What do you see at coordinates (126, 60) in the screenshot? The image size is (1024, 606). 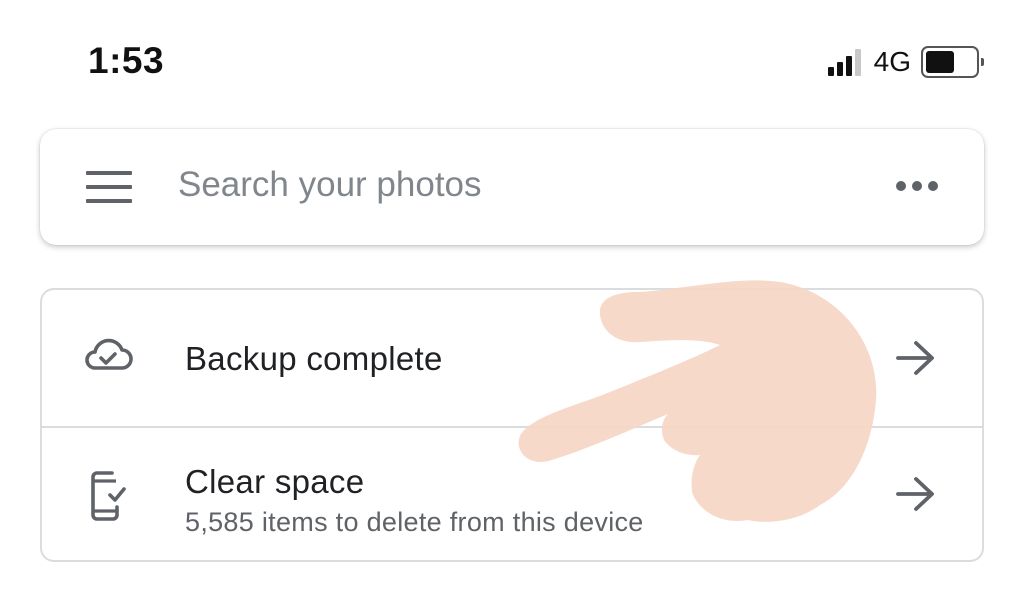 I see `status-time: 1:53` at bounding box center [126, 60].